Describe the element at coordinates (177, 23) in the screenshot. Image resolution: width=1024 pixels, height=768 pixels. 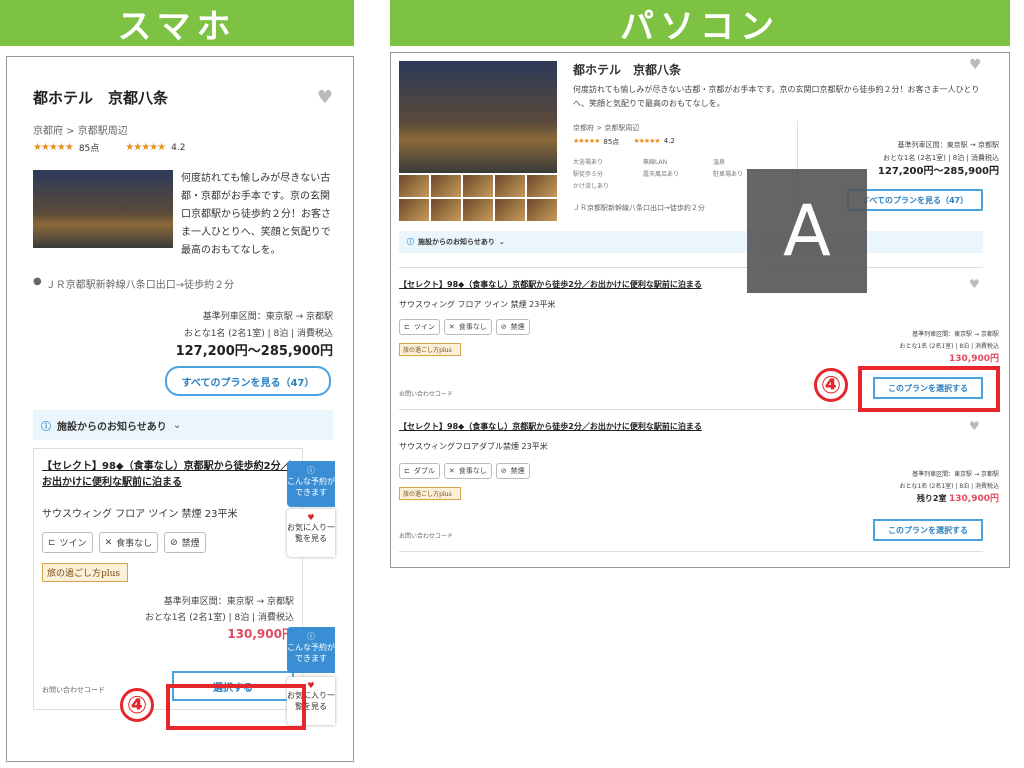
I see `smartphone-header: スマホ` at that location.